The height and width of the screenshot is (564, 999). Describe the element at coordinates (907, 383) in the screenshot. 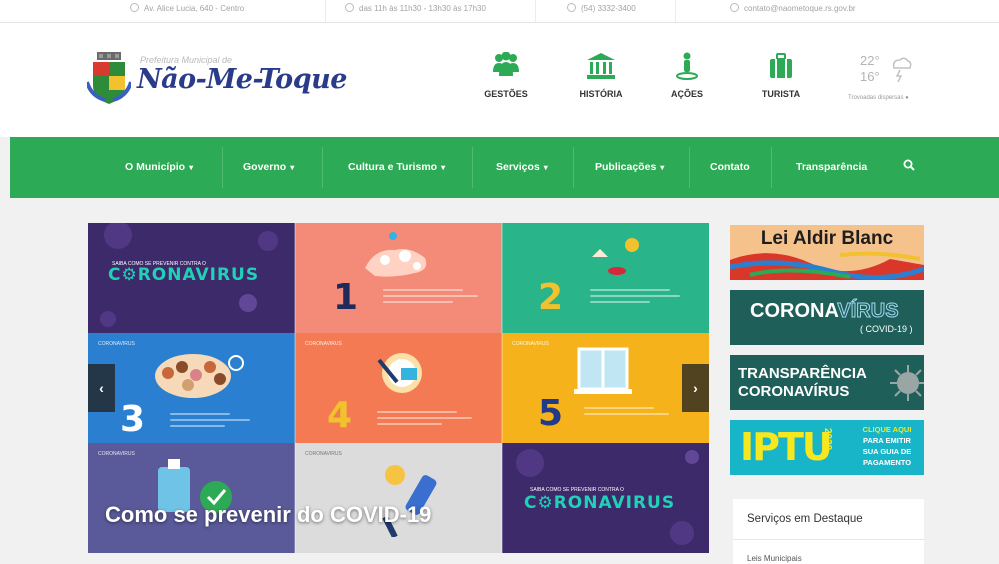

I see `virus-icon` at that location.